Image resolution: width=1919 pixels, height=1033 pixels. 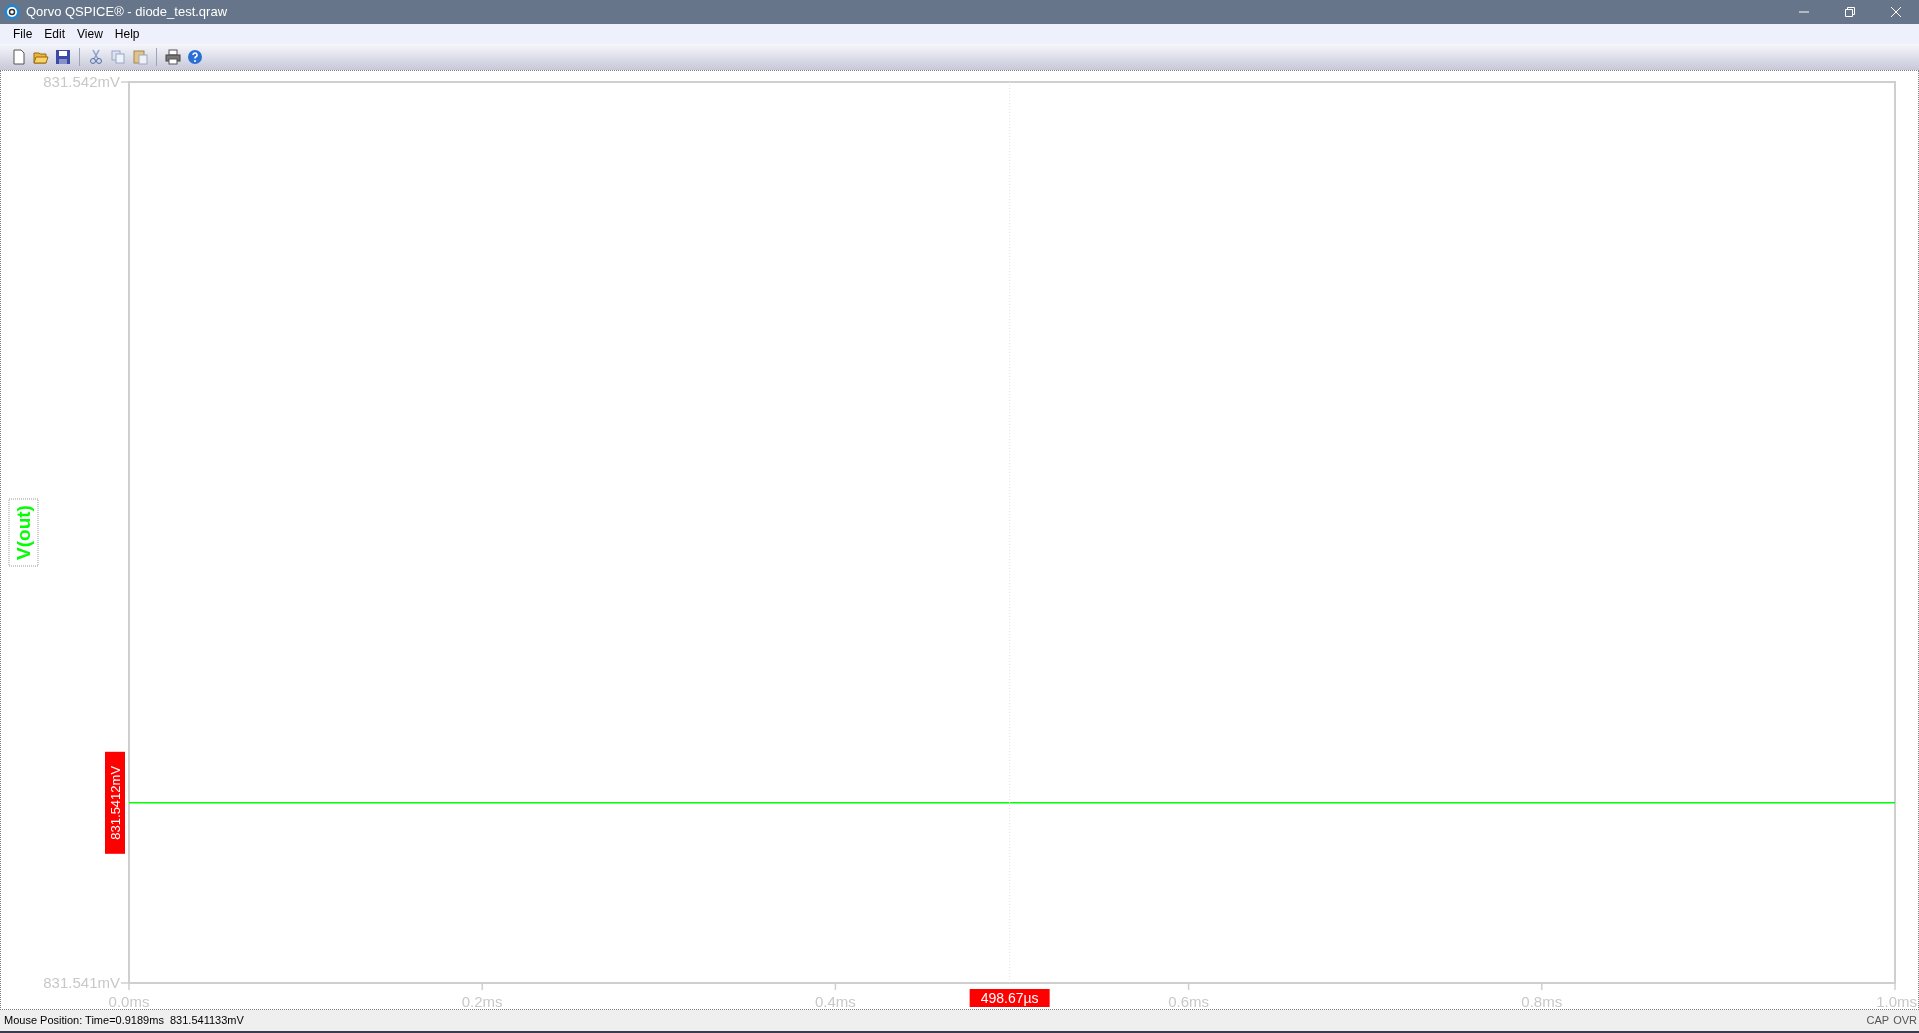 I want to click on menu-item: Help, so click(x=127, y=34).